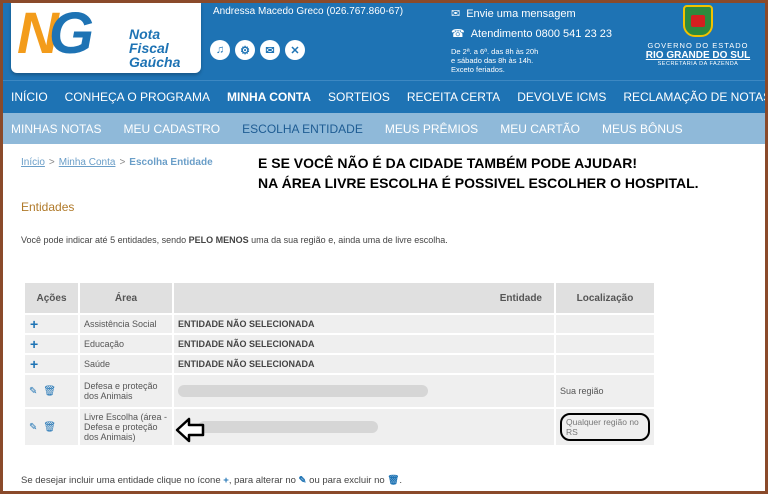  What do you see at coordinates (308, 11) in the screenshot?
I see `user-name: Andressa Macedo Greco (026.767.860-67)` at bounding box center [308, 11].